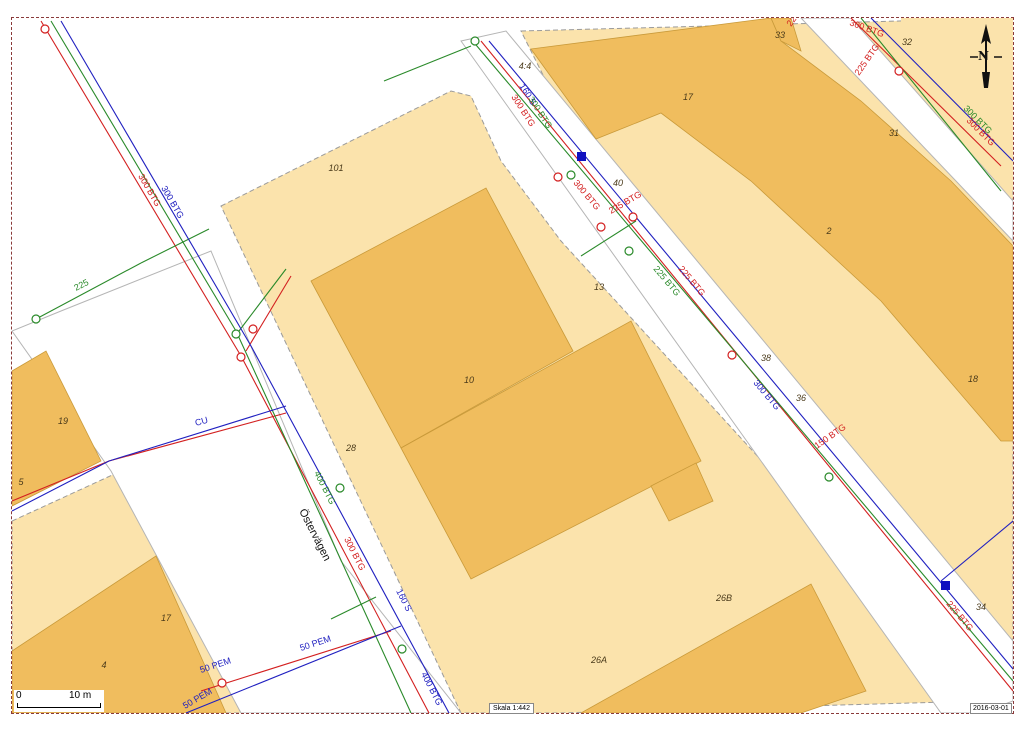 The image size is (1024, 730). What do you see at coordinates (981, 607) in the screenshot?
I see `parcel-label: 34` at bounding box center [981, 607].